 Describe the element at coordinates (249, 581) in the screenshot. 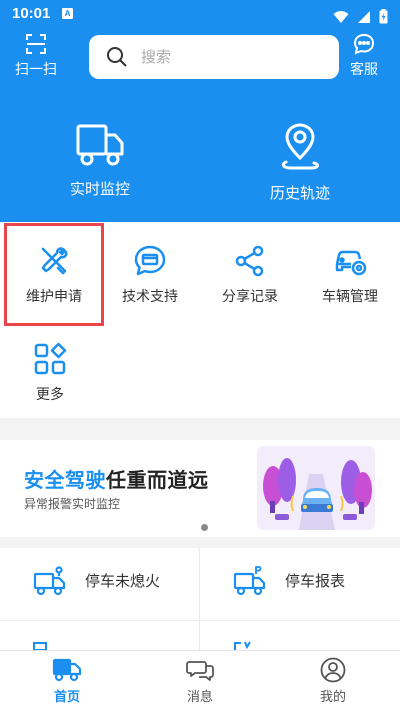

I see `truck-parking-icon` at that location.